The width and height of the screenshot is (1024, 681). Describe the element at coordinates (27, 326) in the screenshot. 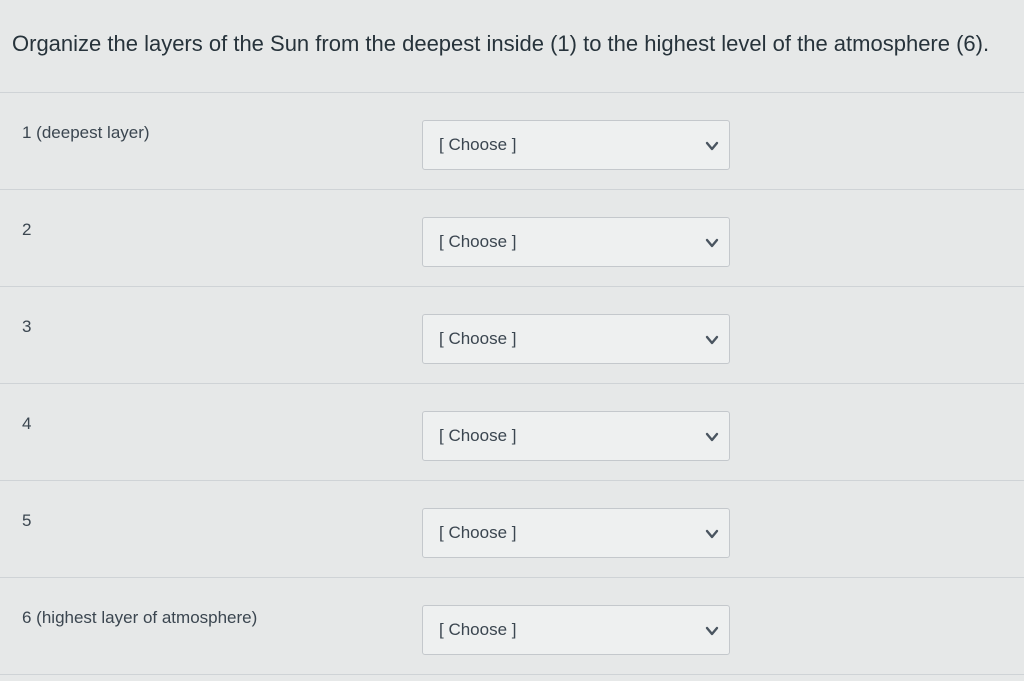

I see `row-label: 3` at that location.